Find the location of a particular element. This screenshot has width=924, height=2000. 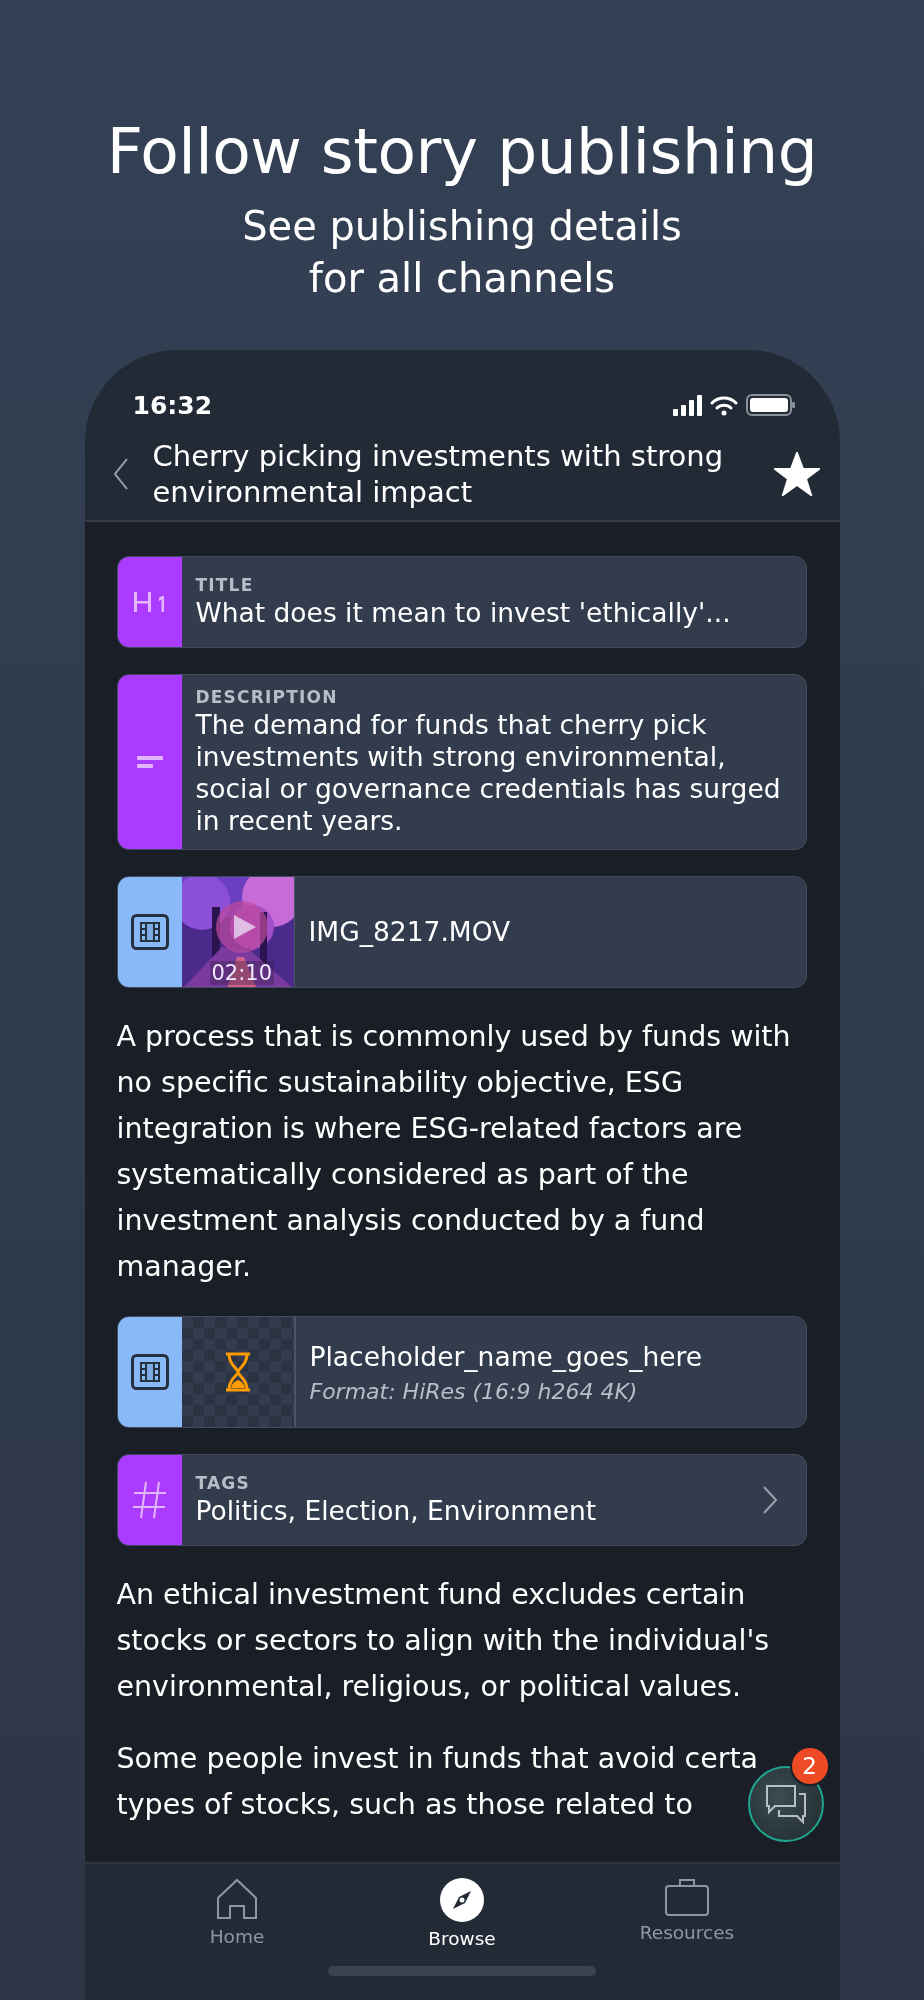

body-text-line: types of stocks, such as those related to is located at coordinates (404, 1805).